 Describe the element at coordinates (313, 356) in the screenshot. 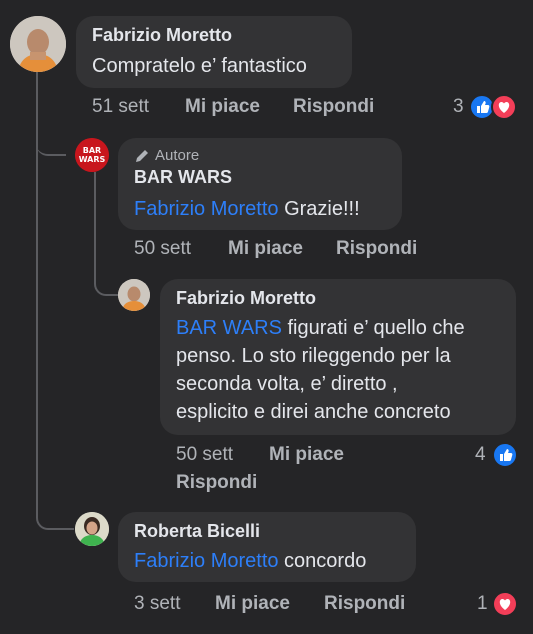

I see `comment-text-line-2: penso. Lo sto rileggendo per la` at that location.